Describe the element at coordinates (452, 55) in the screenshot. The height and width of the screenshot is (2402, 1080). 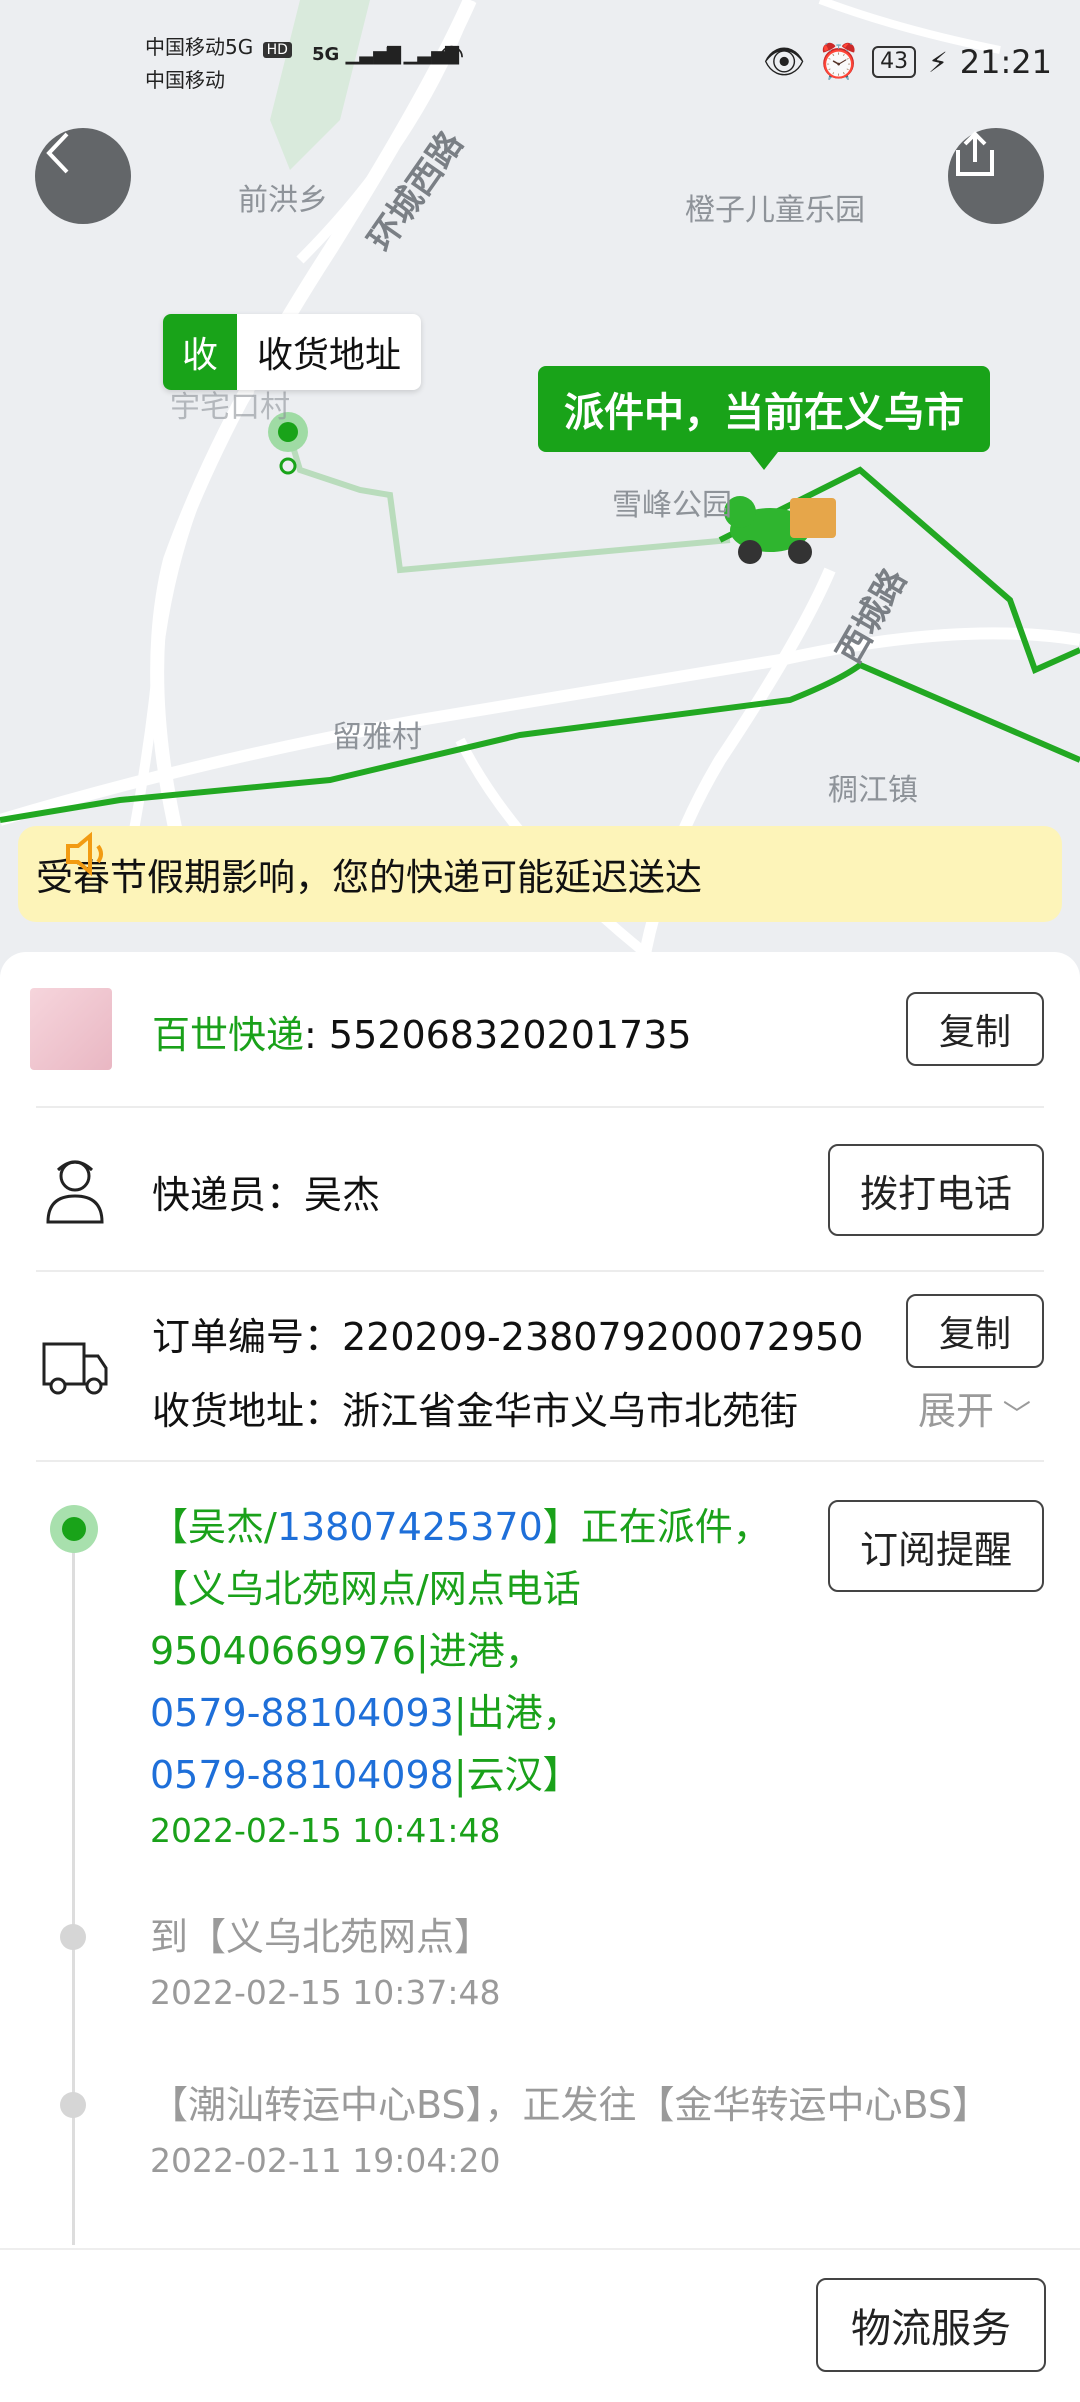
I see `wifi-icon: ◠` at that location.